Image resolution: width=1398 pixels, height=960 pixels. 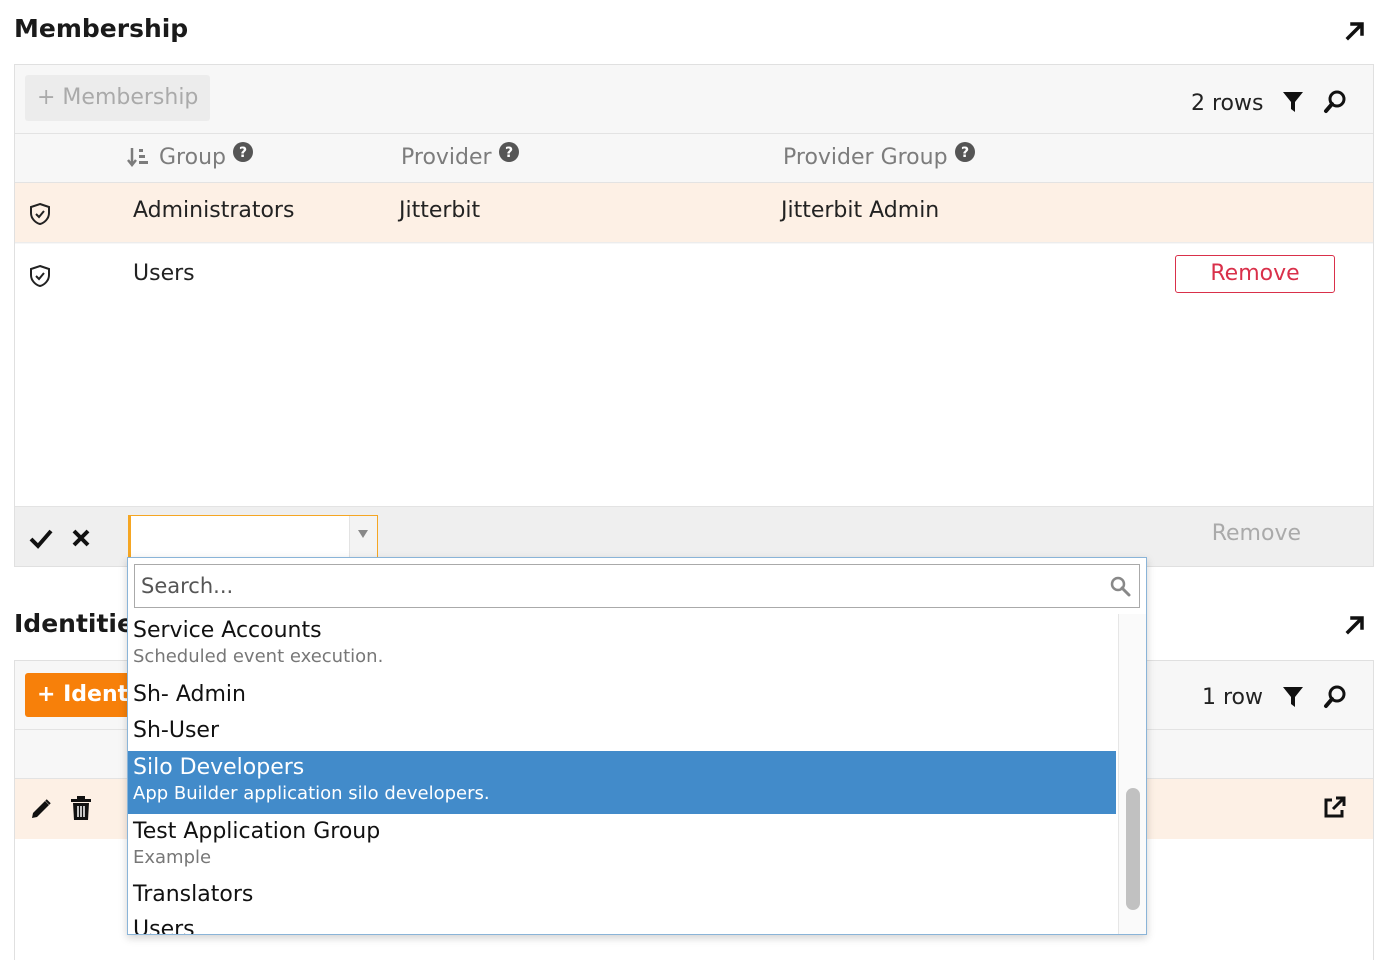 What do you see at coordinates (257, 831) in the screenshot?
I see `option-label: Test Application Group` at bounding box center [257, 831].